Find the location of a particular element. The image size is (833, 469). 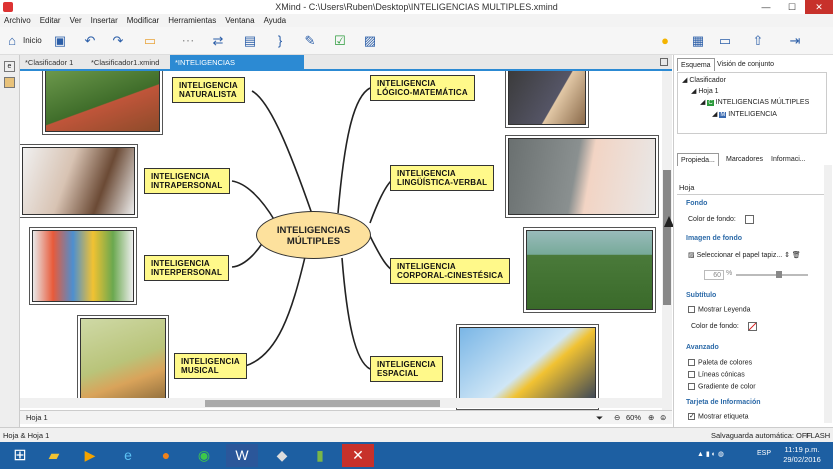

notes-icon is located at coordinates (9, 82).